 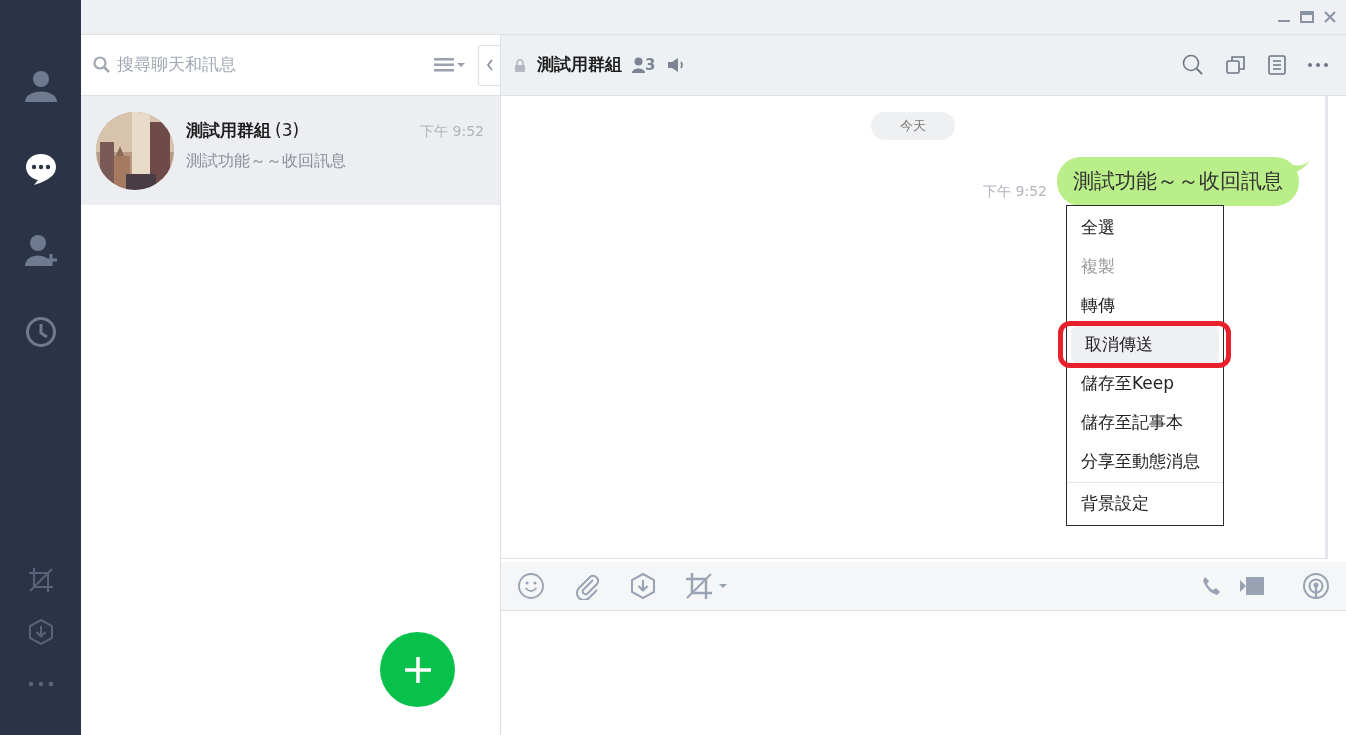 I want to click on copy-icon, so click(x=1236, y=65).